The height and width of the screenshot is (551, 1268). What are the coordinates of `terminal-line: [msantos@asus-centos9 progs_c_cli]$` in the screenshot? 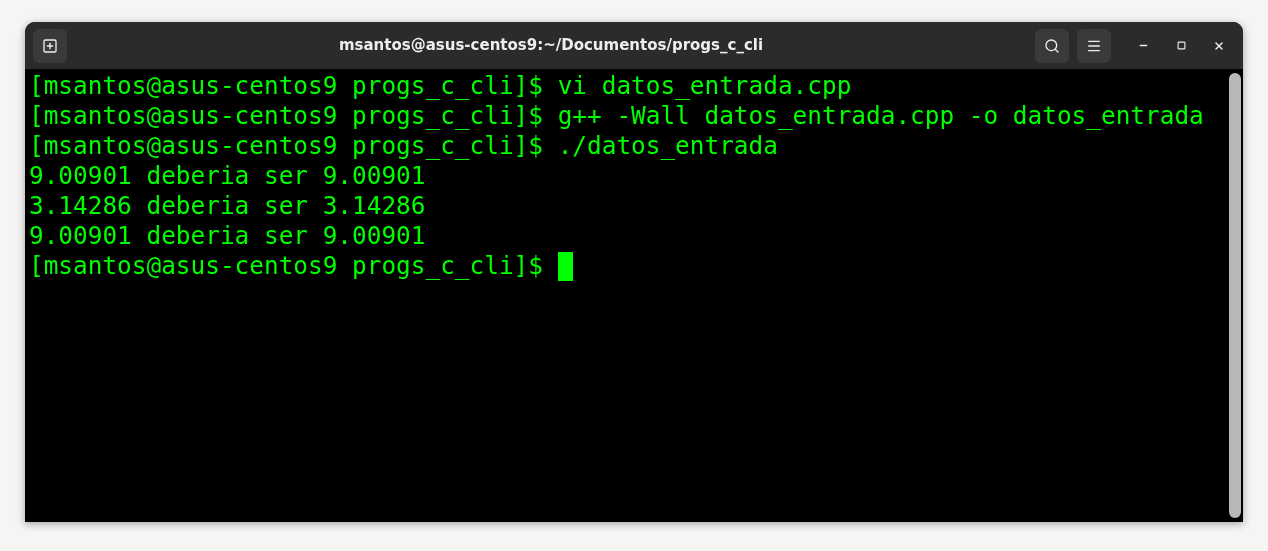 It's located at (286, 266).